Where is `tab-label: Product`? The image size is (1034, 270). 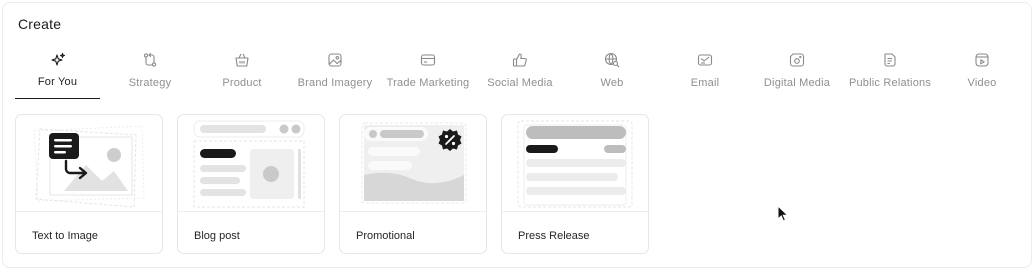 tab-label: Product is located at coordinates (242, 83).